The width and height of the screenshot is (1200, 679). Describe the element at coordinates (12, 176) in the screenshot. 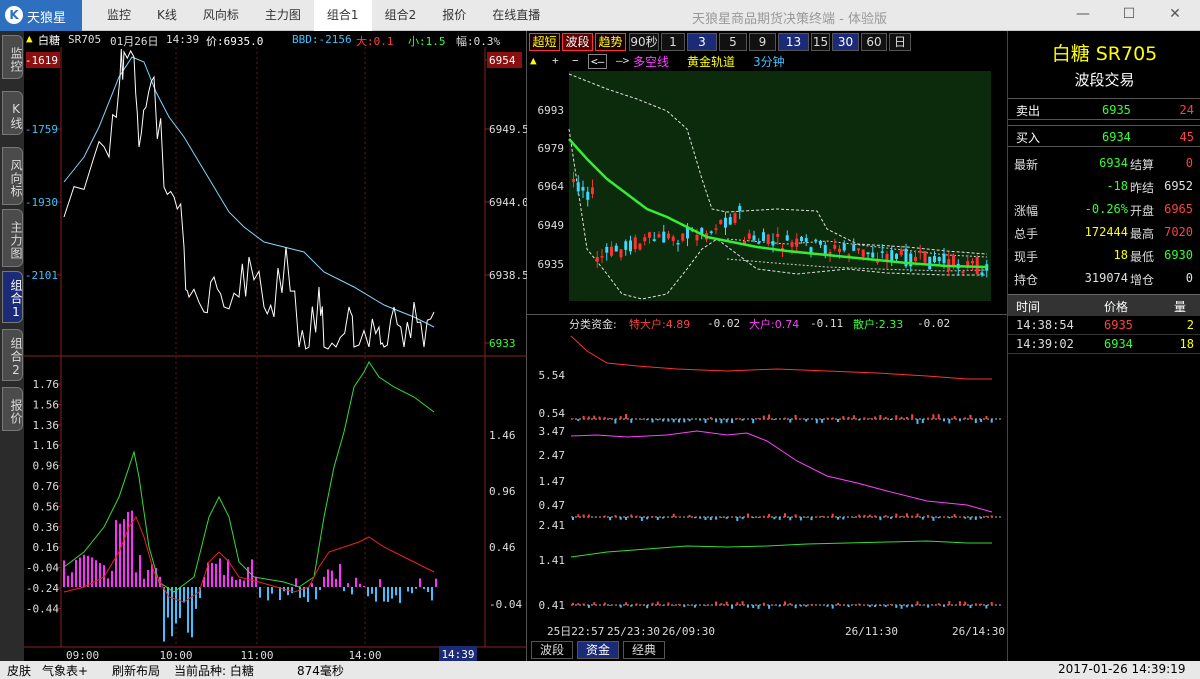

I see `tab-vane: 风向标` at that location.